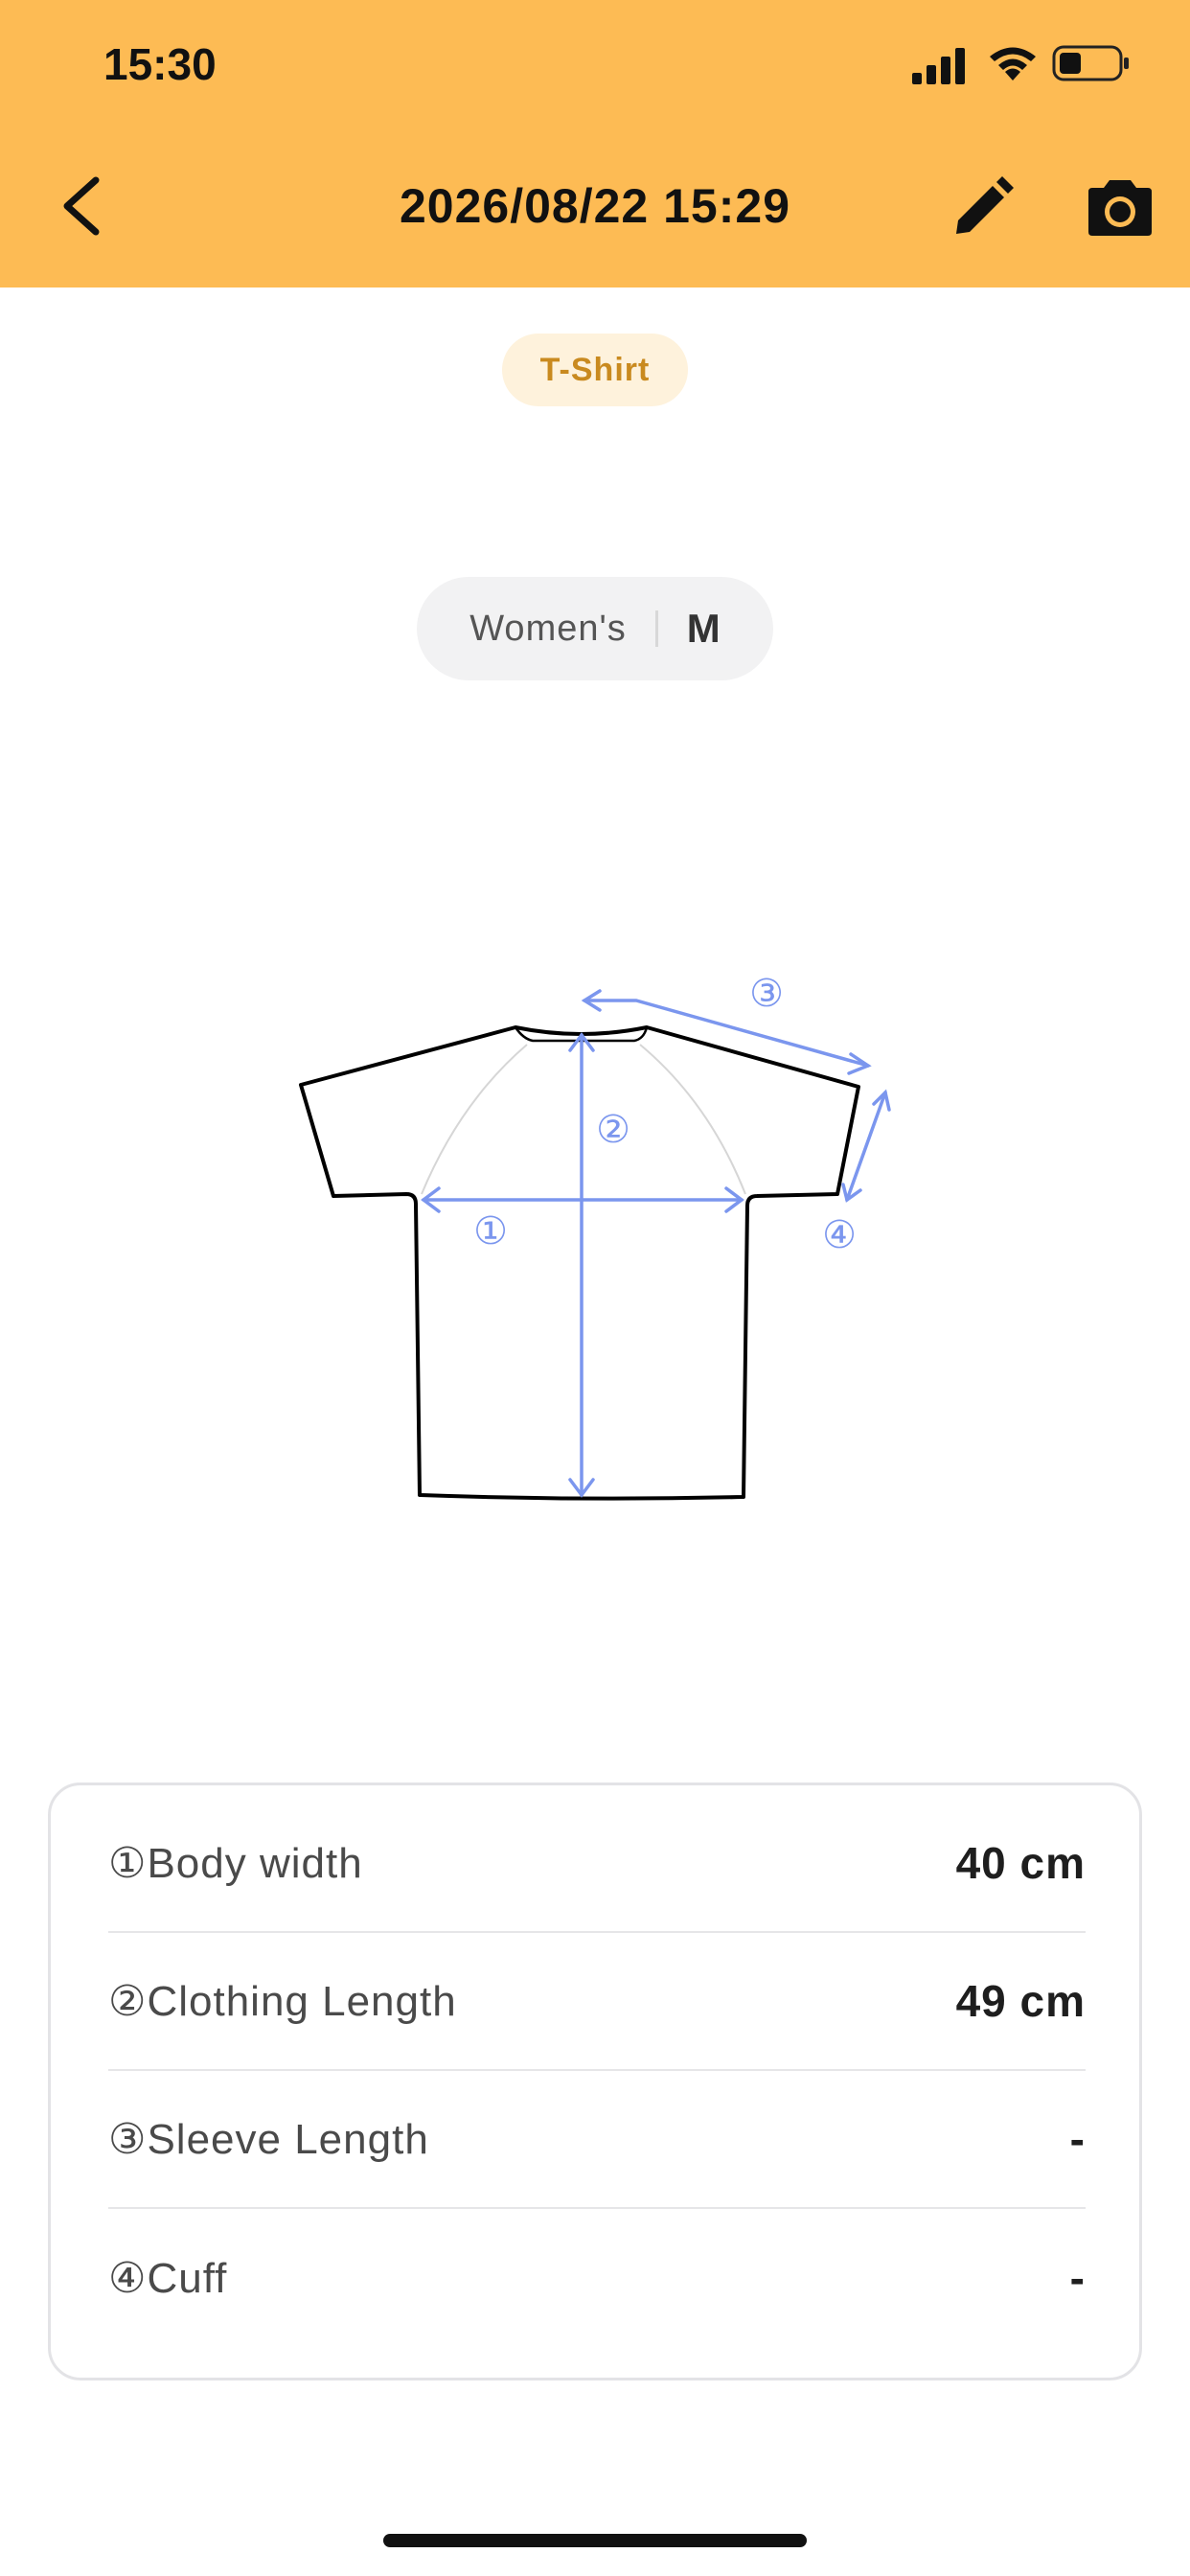 This screenshot has height=2576, width=1190. What do you see at coordinates (866, 1146) in the screenshot?
I see `measure-line-cuff` at bounding box center [866, 1146].